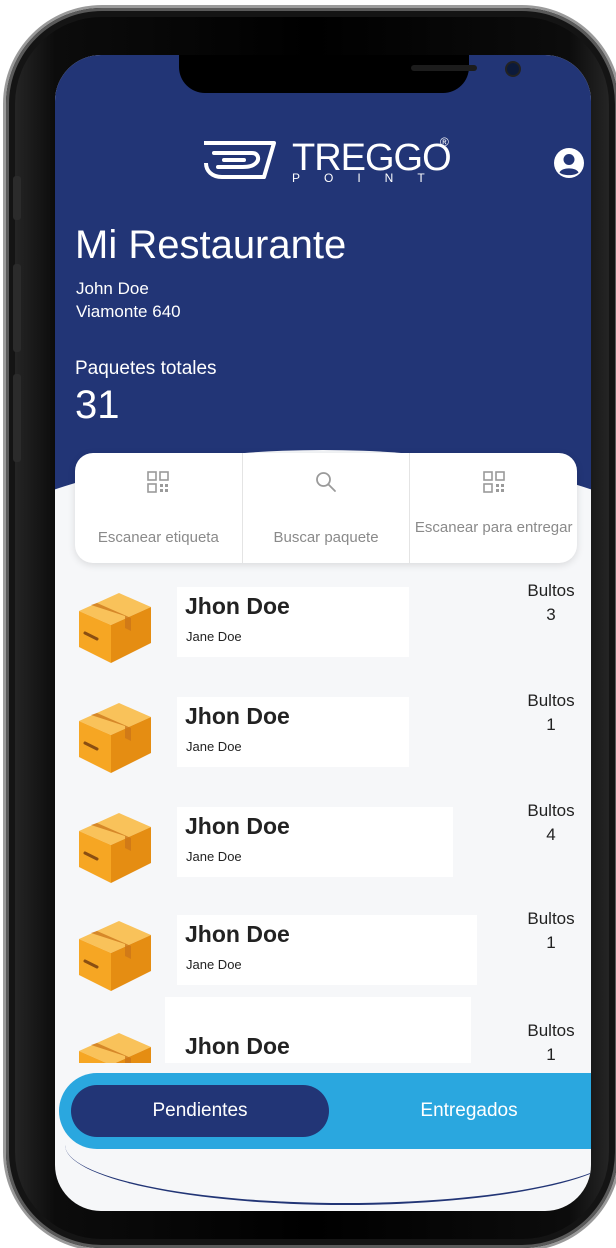 The image size is (616, 1248). What do you see at coordinates (350, 74) in the screenshot?
I see `notch` at bounding box center [350, 74].